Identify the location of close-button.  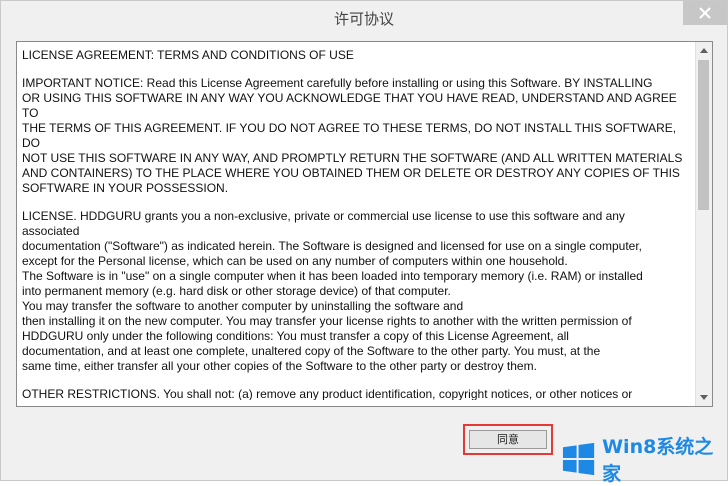
(705, 13).